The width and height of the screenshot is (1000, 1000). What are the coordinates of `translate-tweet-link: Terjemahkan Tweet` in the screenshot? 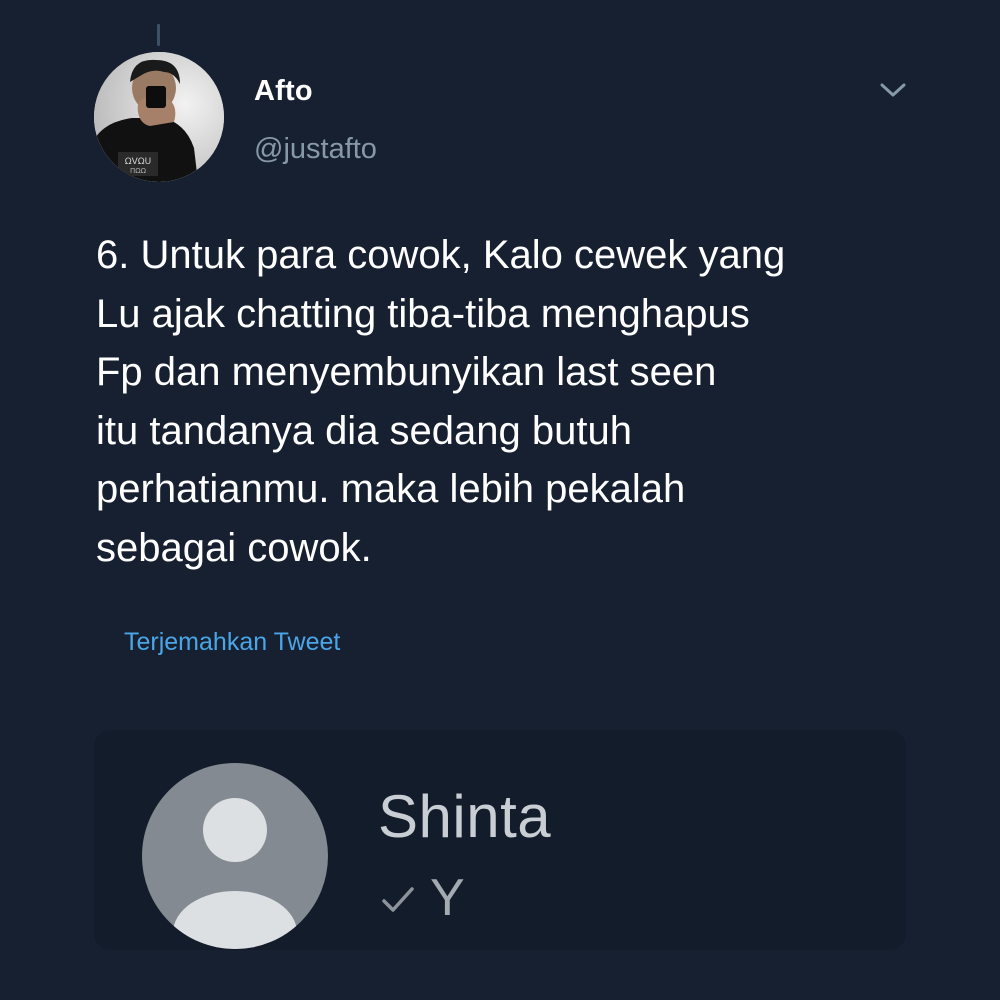 It's located at (232, 642).